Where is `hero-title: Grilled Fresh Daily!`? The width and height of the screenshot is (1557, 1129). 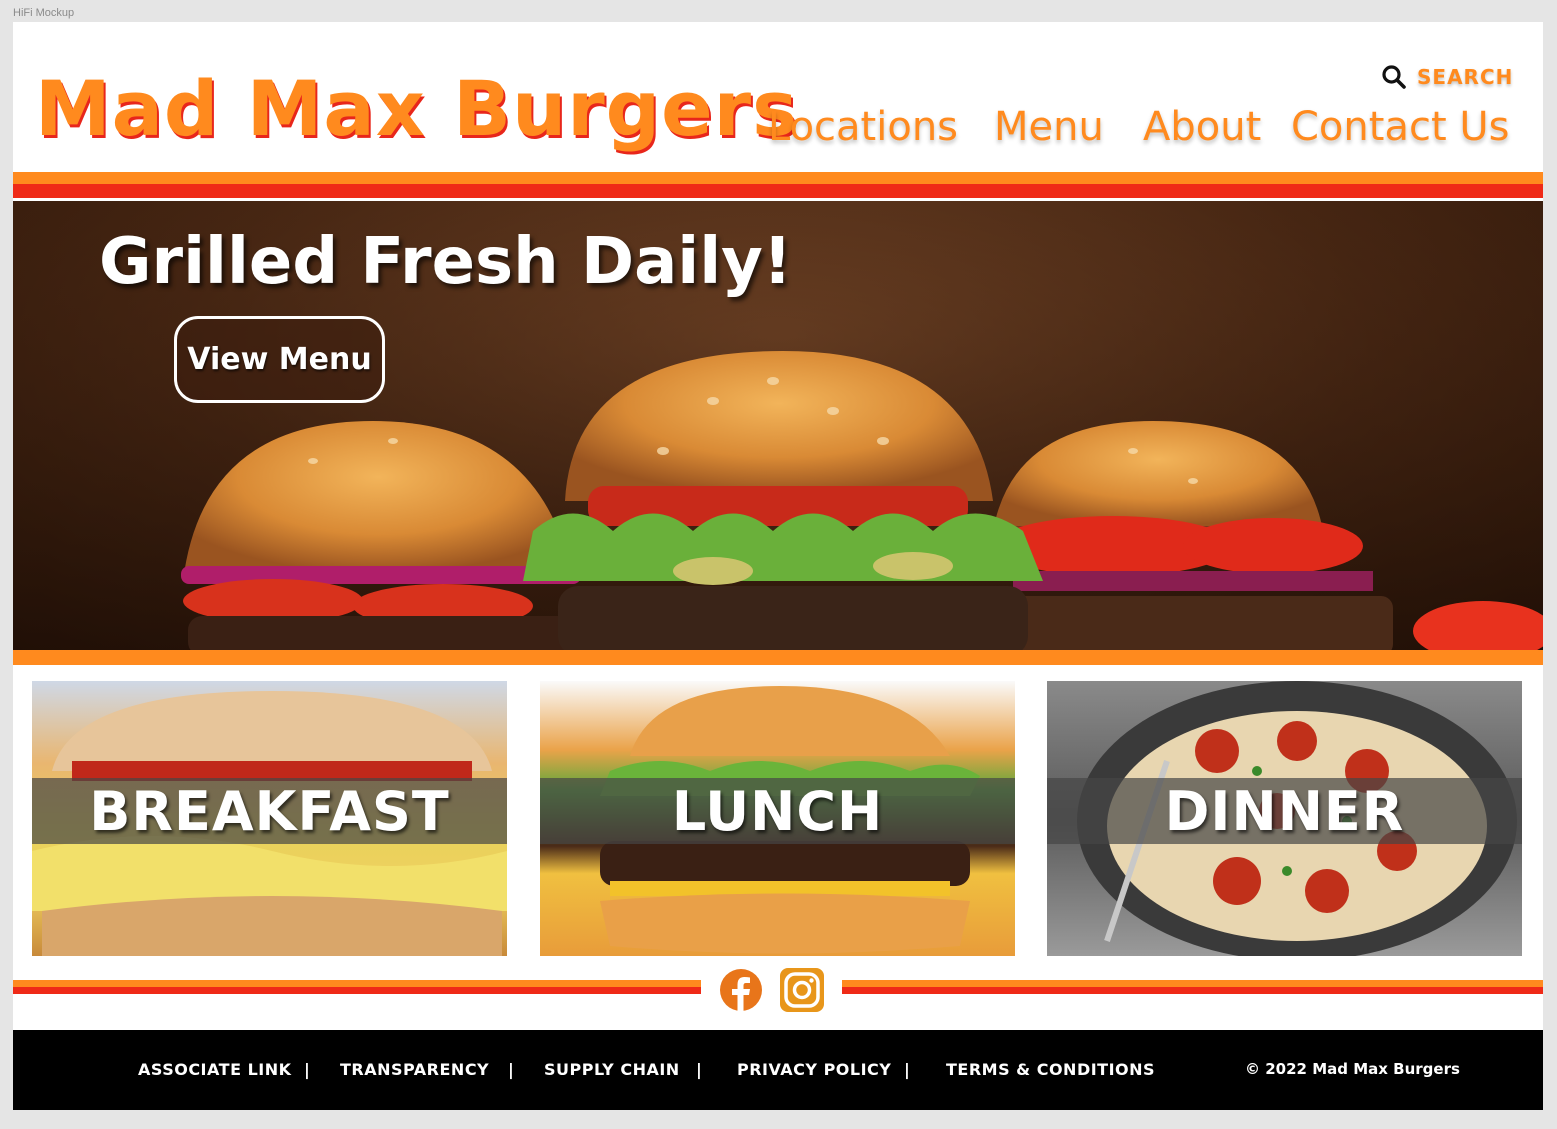 hero-title: Grilled Fresh Daily! is located at coordinates (446, 262).